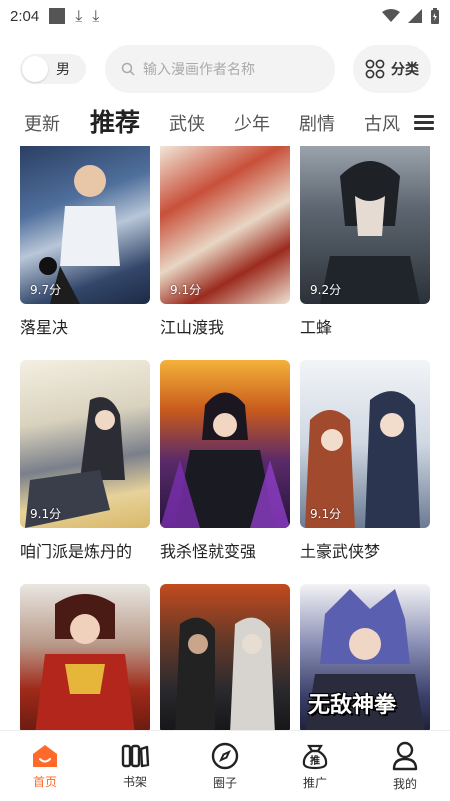 This screenshot has height=801, width=450. I want to click on user-icon, so click(405, 755).